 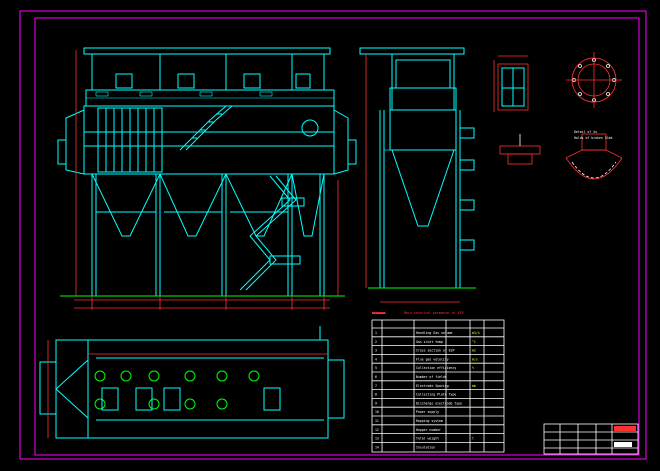 What do you see at coordinates (272, 233) in the screenshot?
I see `external-stair` at bounding box center [272, 233].